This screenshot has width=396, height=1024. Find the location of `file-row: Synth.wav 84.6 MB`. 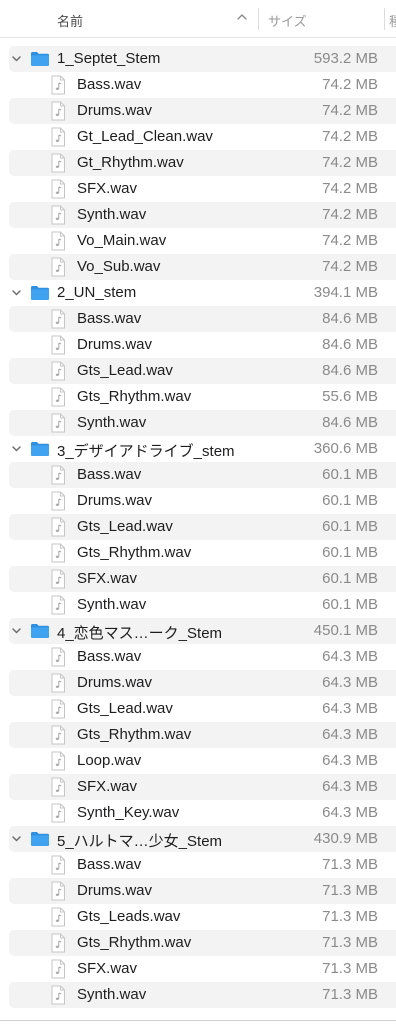

file-row: Synth.wav 84.6 MB is located at coordinates (198, 423).